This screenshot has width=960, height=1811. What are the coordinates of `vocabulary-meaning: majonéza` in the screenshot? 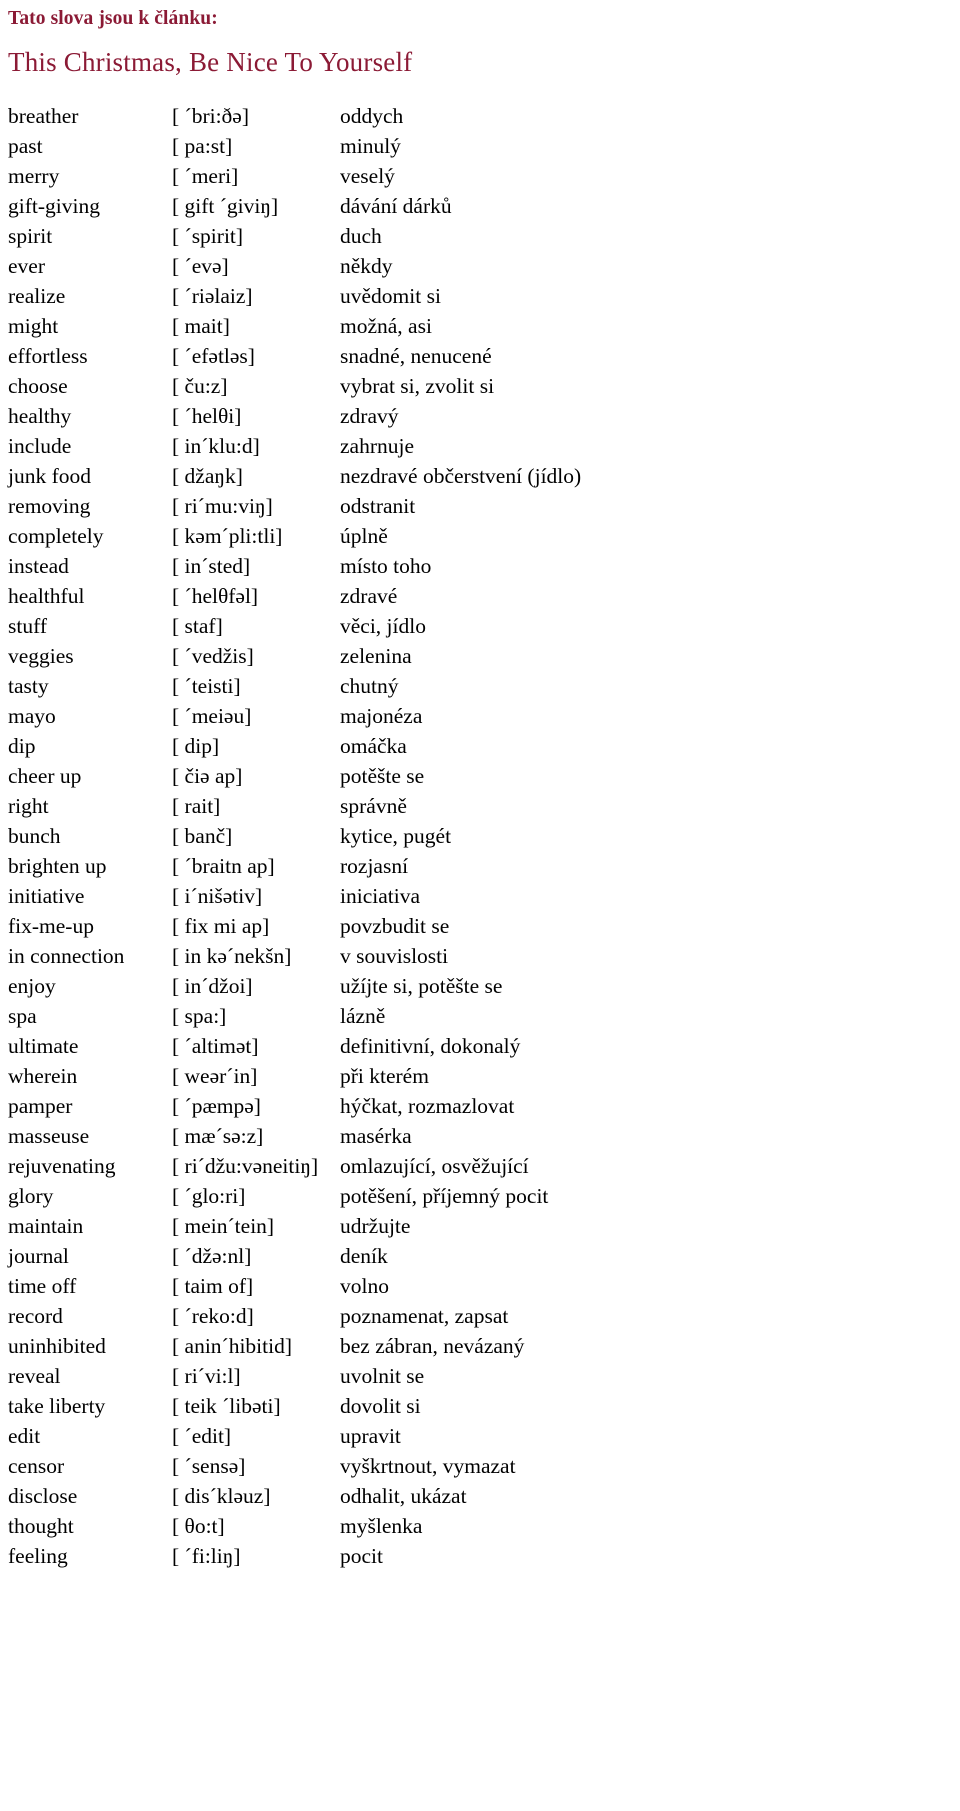 It's located at (381, 715).